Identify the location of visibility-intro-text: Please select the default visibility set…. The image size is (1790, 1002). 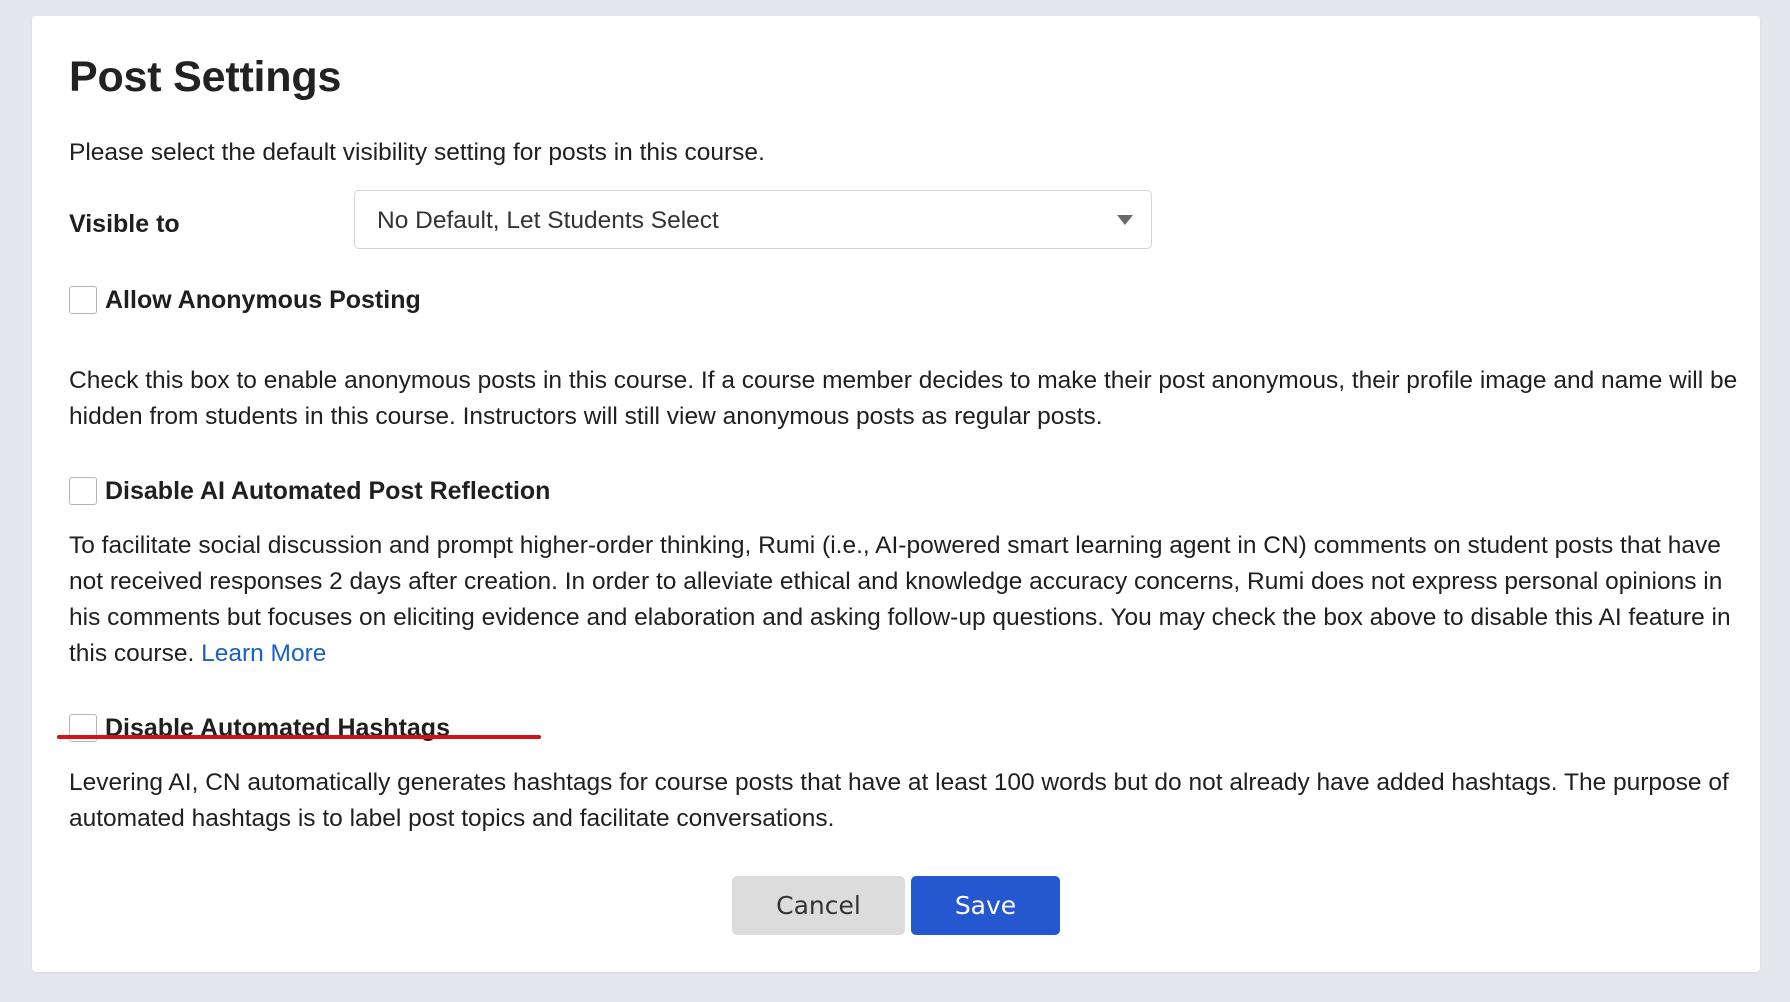
(417, 152).